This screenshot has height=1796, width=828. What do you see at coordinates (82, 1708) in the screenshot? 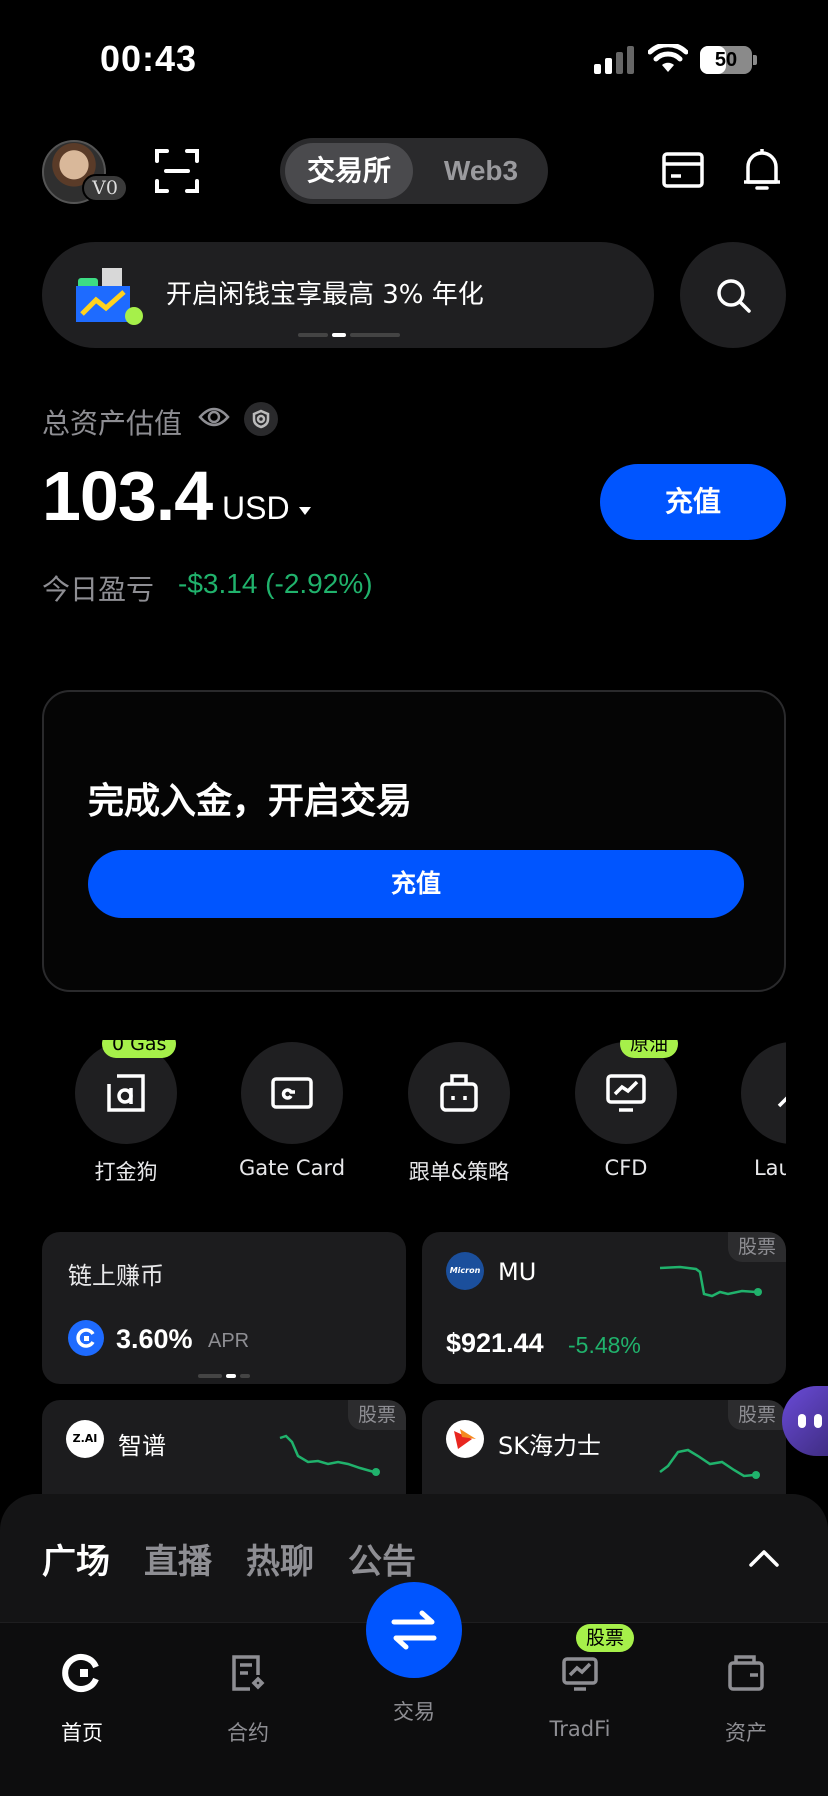
I see `nav-home: 首页` at bounding box center [82, 1708].